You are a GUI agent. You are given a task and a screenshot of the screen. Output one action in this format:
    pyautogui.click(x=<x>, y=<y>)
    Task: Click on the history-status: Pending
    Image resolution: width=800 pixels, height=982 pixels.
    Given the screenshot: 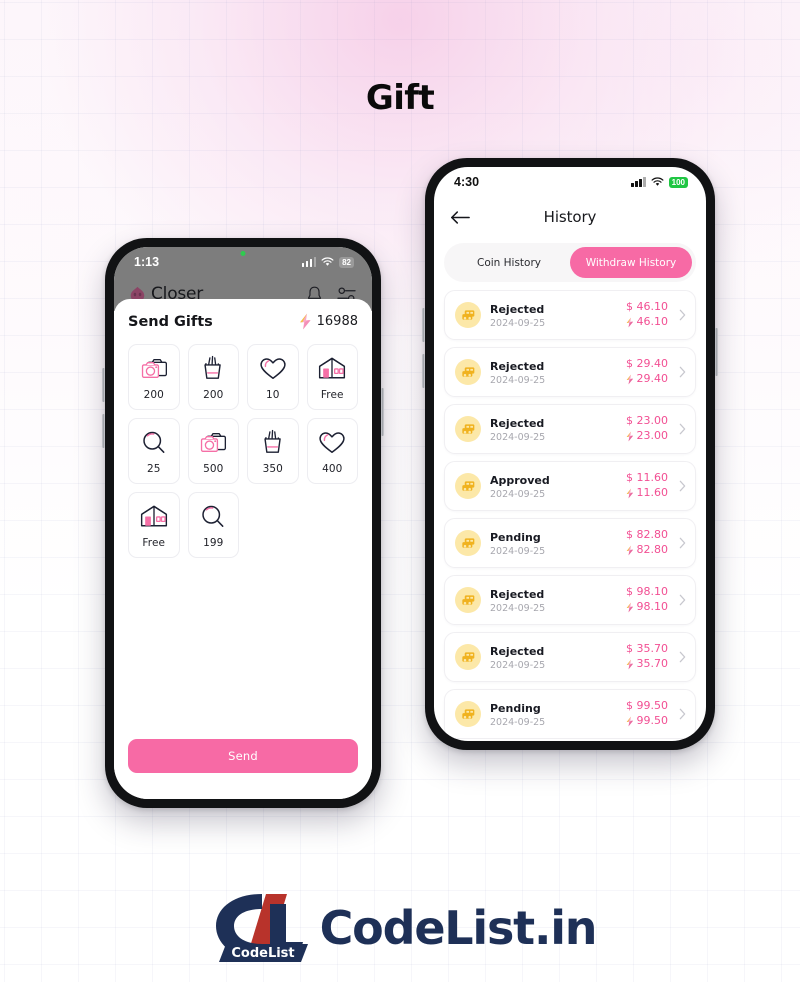 What is the action you would take?
    pyautogui.click(x=515, y=708)
    